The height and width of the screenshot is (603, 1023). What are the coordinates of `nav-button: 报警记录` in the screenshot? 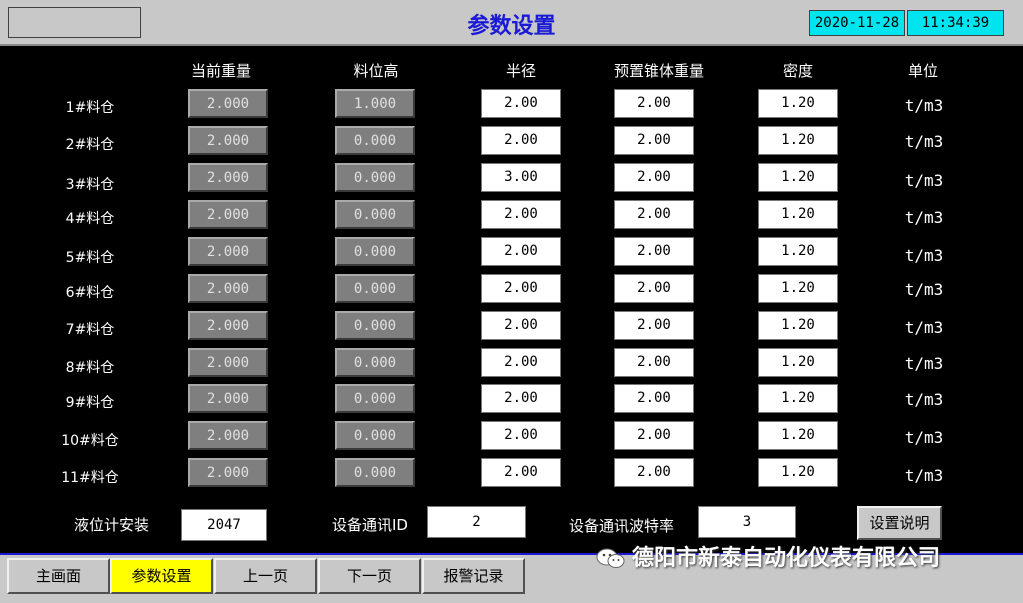 It's located at (473, 576).